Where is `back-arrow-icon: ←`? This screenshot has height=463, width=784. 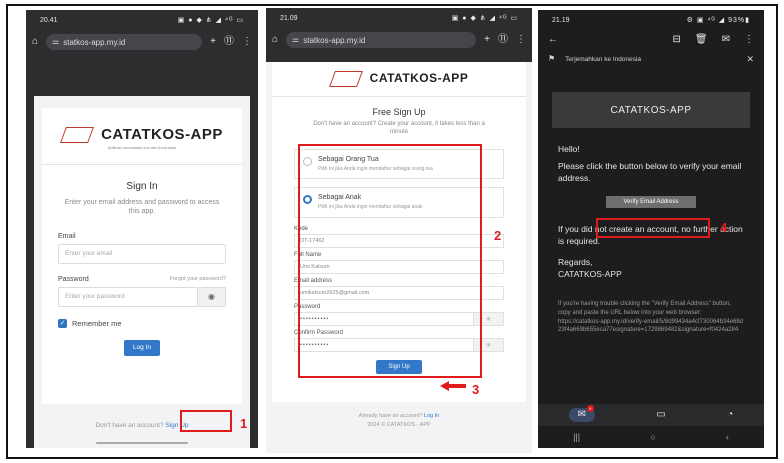
back-arrow-icon: ← is located at coordinates (553, 40).